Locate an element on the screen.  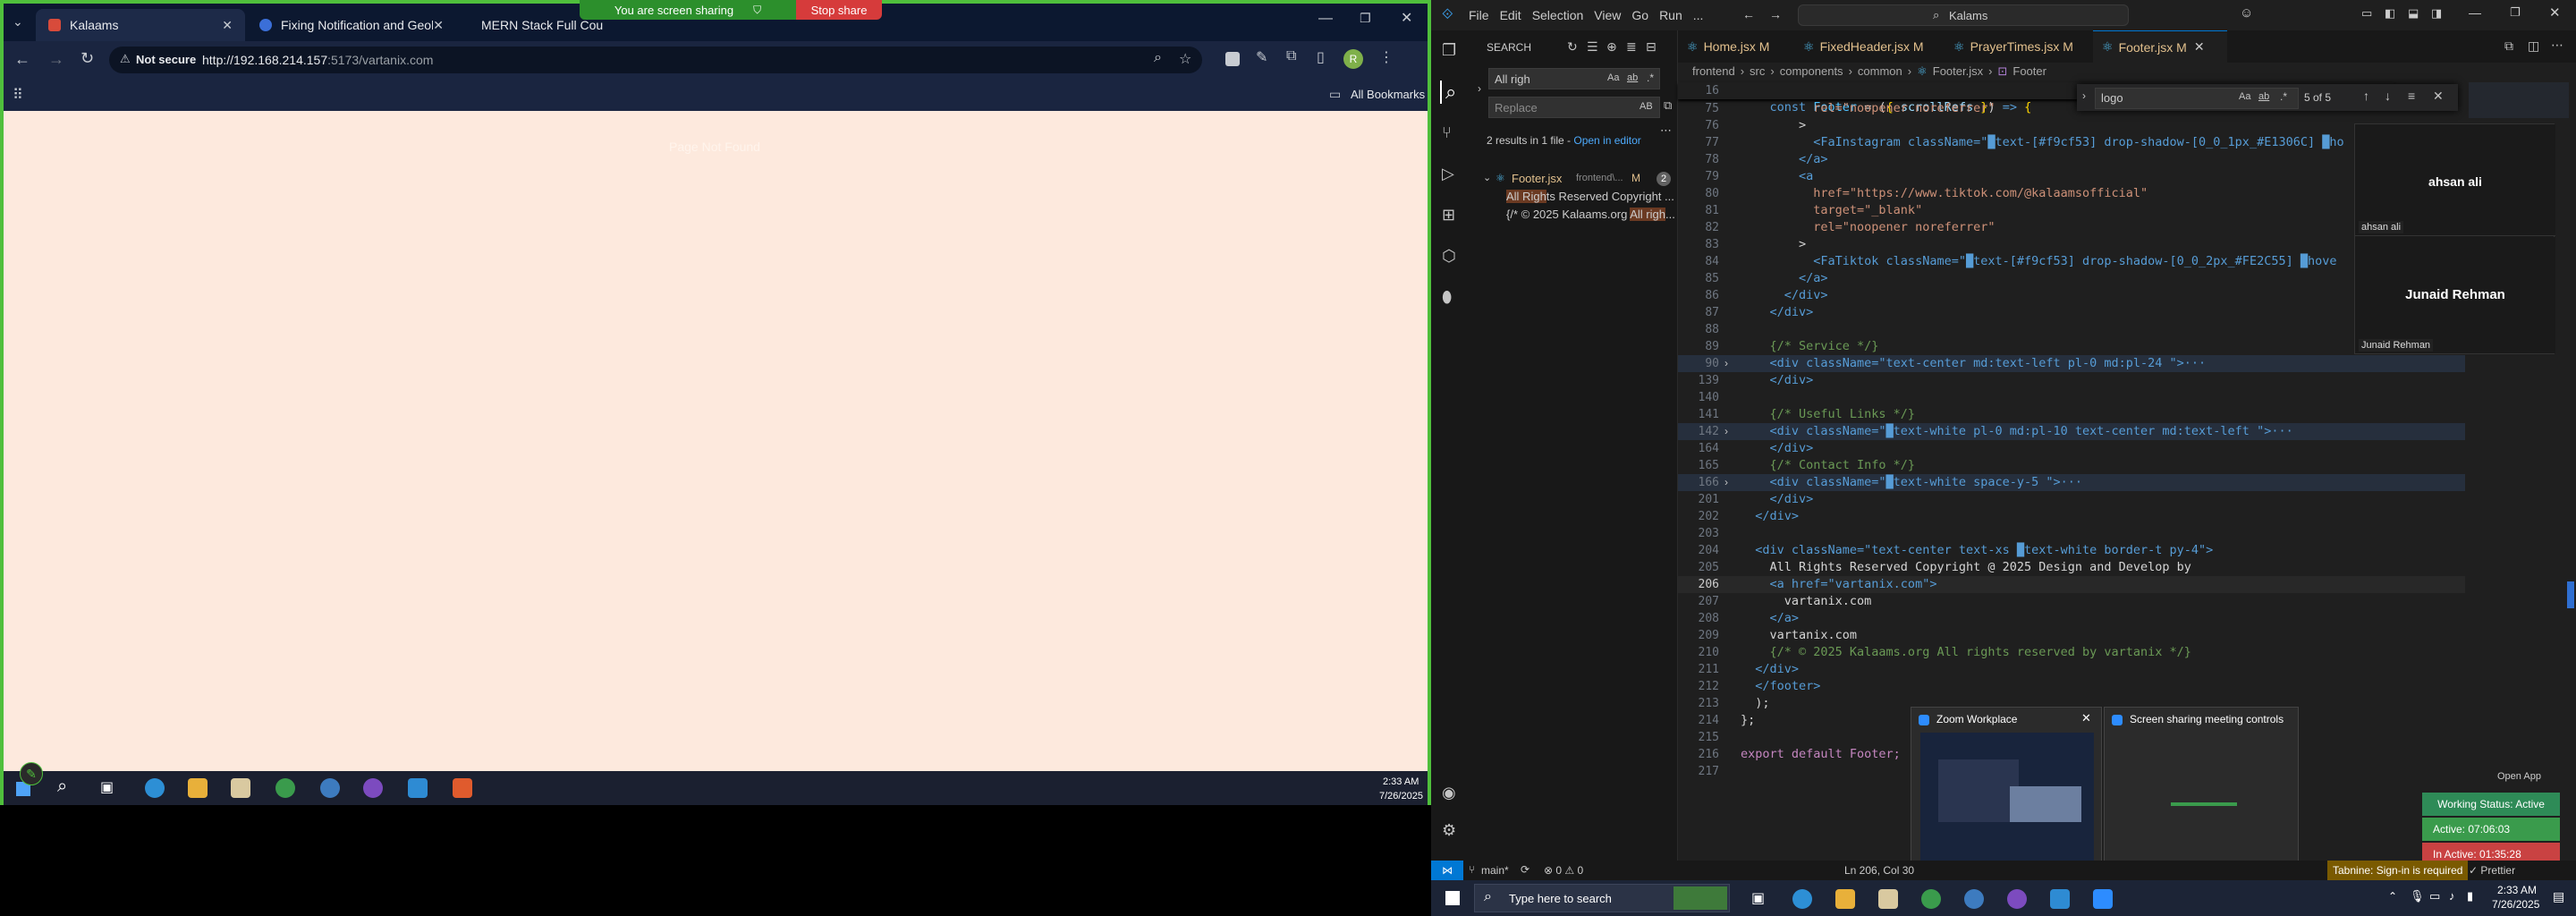
bookmark-star-icon: ☆ is located at coordinates (1185, 59).